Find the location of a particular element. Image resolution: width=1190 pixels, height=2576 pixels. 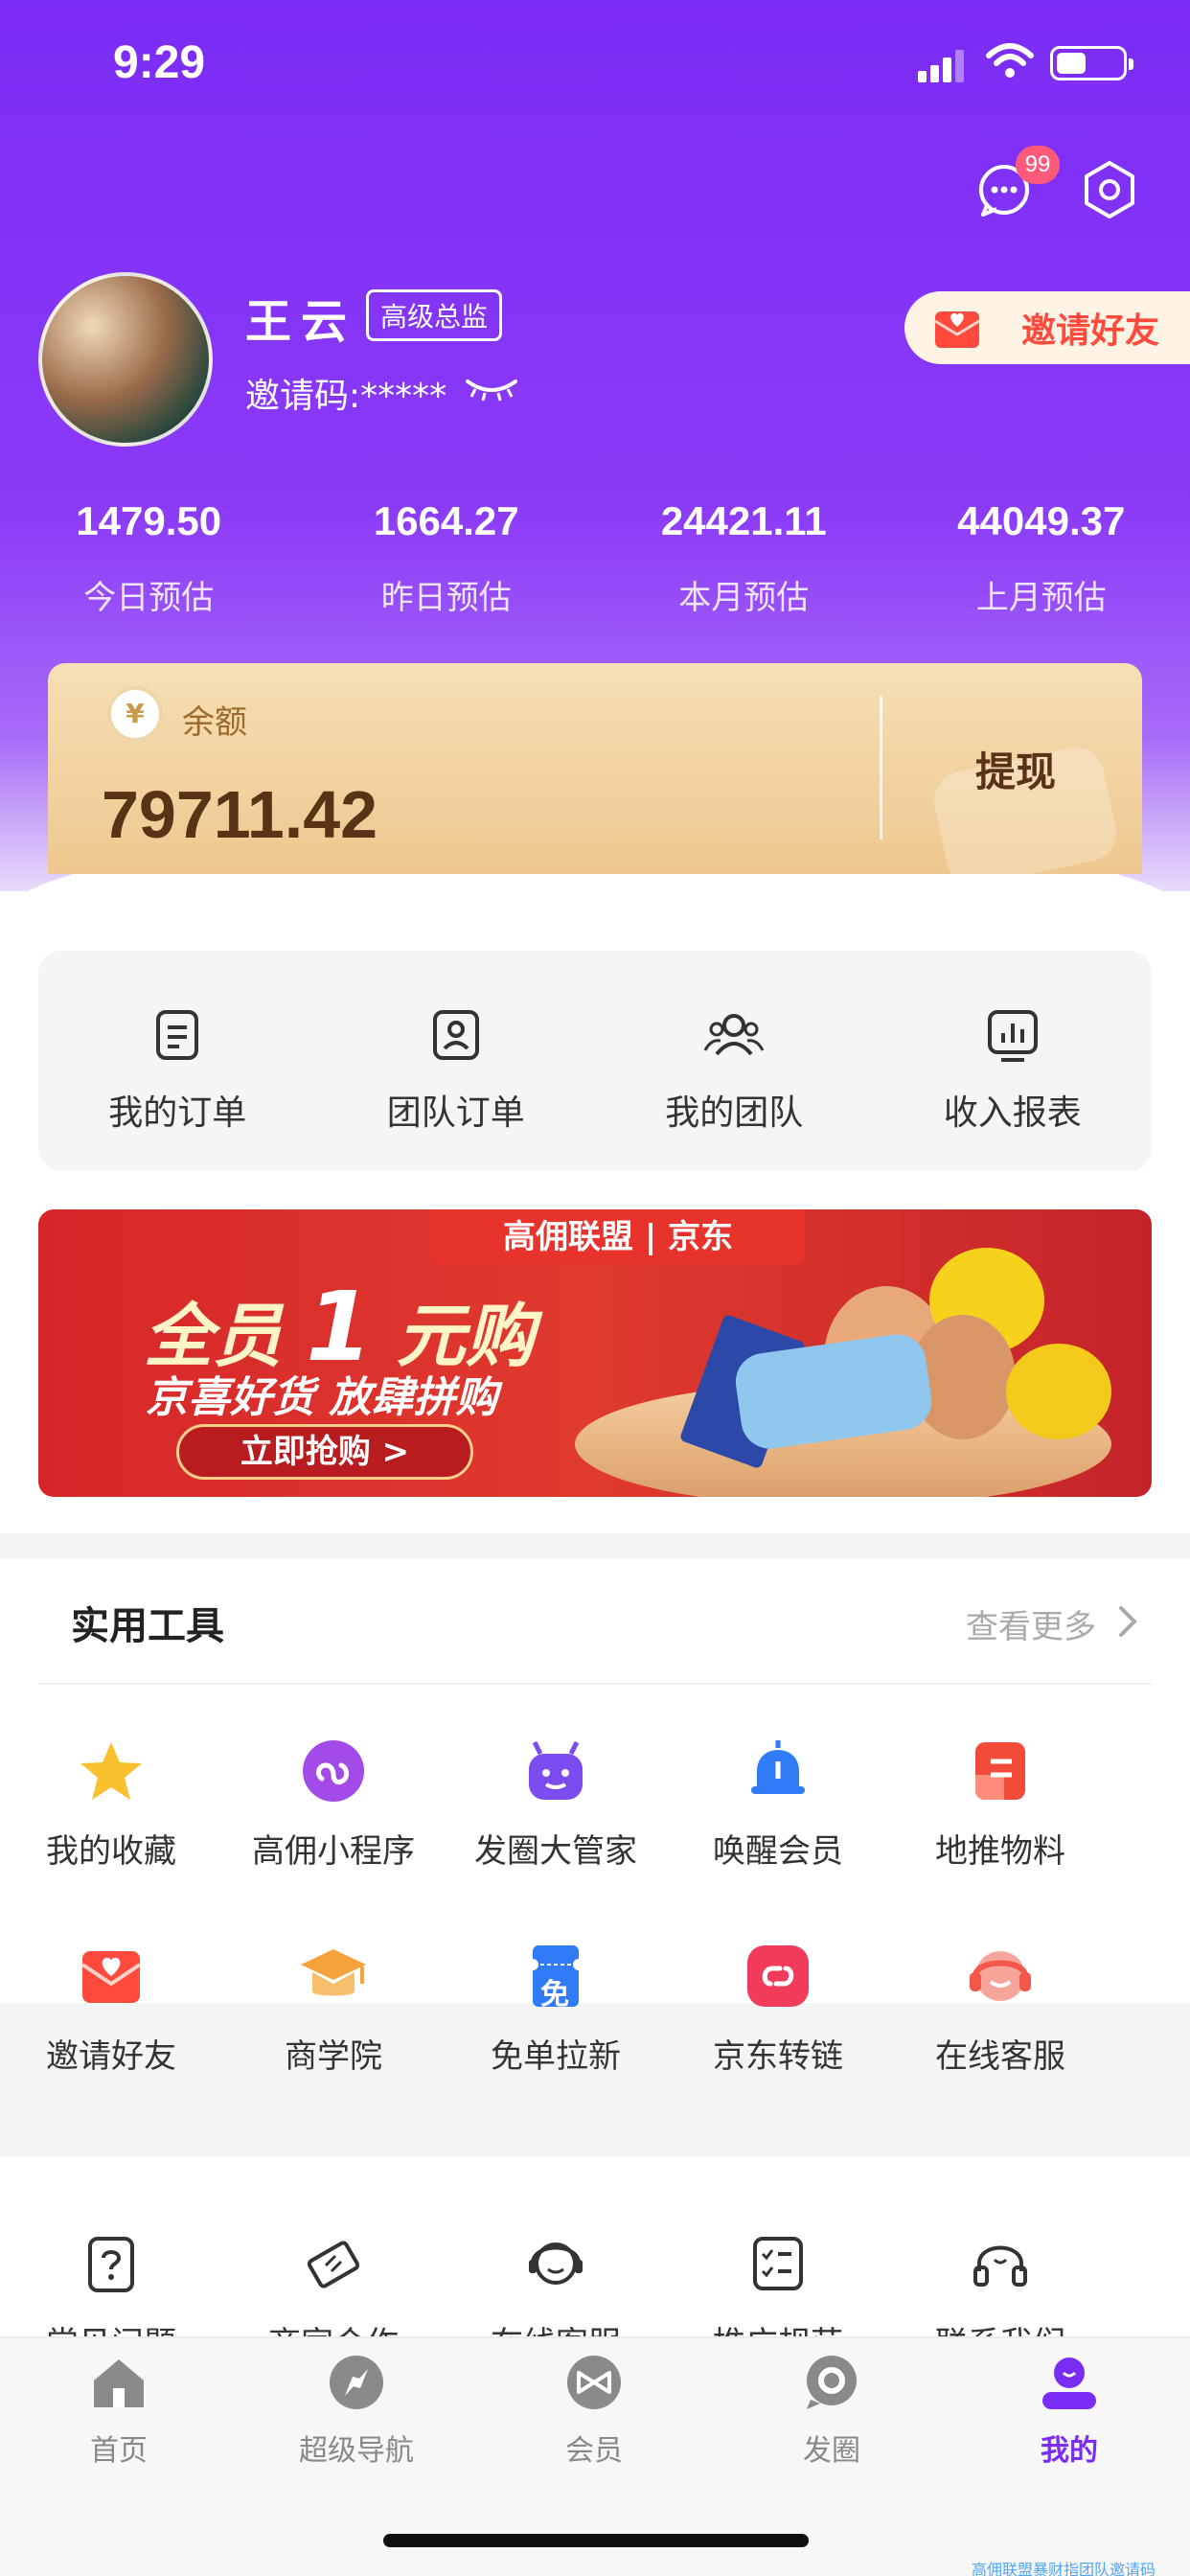

my-orders-button: 我的订单 is located at coordinates (178, 1061).